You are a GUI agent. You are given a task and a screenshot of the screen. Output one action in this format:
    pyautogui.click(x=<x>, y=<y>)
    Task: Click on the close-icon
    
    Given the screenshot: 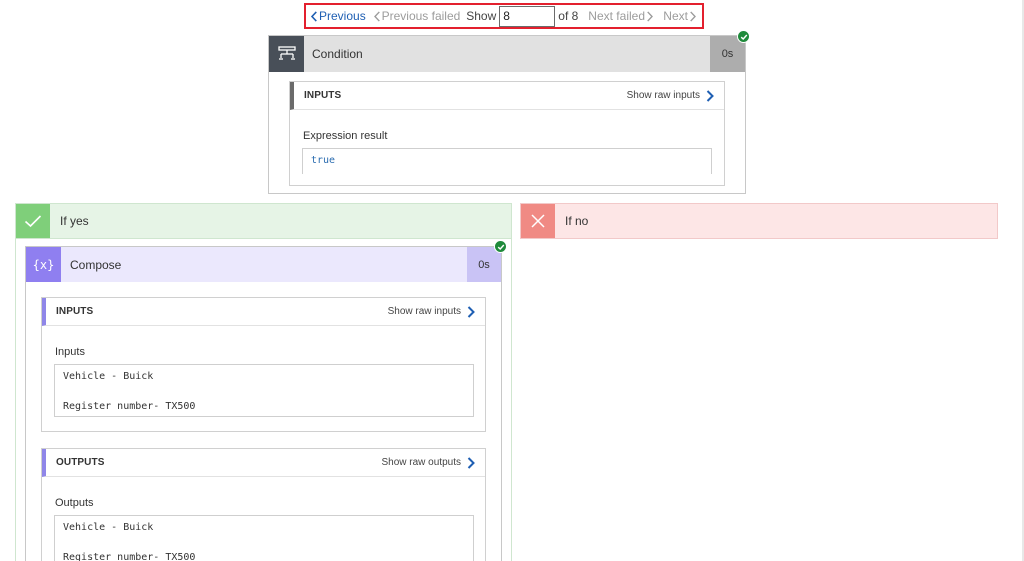 What is the action you would take?
    pyautogui.click(x=538, y=221)
    